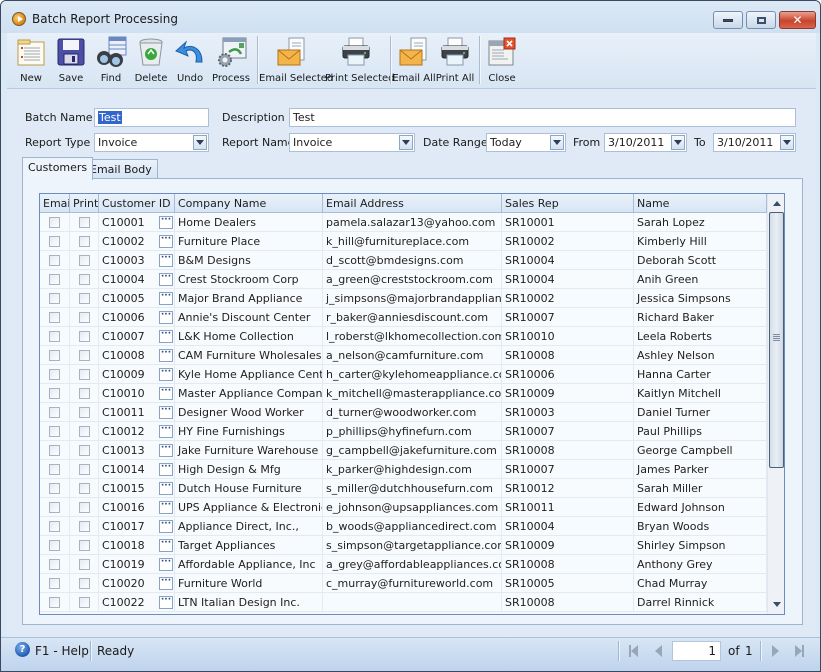 The image size is (821, 672). What do you see at coordinates (249, 545) in the screenshot?
I see `company-cell: Target Appliances` at bounding box center [249, 545].